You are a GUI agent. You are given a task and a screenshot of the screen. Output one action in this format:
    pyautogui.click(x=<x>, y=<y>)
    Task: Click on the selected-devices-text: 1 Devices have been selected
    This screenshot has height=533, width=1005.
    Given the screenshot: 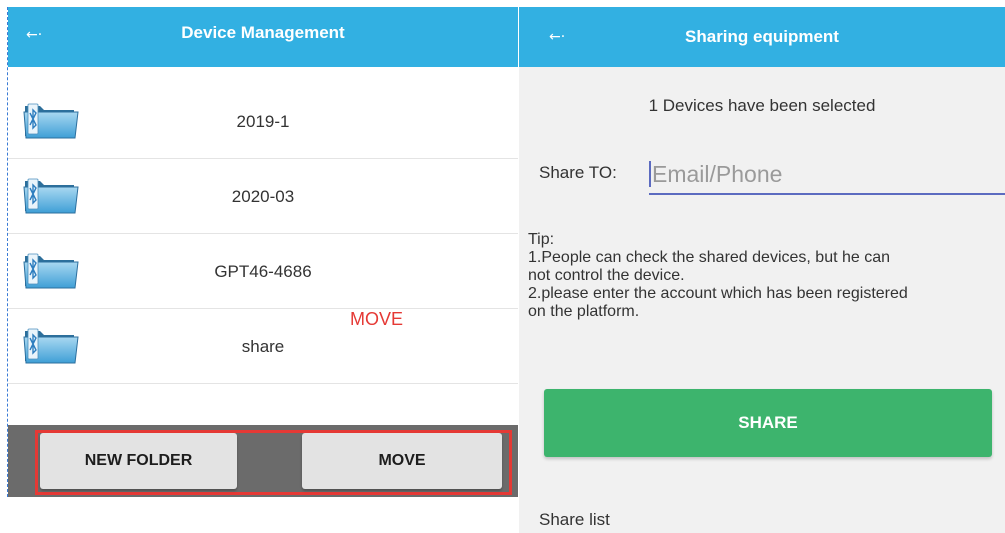 What is the action you would take?
    pyautogui.click(x=762, y=105)
    